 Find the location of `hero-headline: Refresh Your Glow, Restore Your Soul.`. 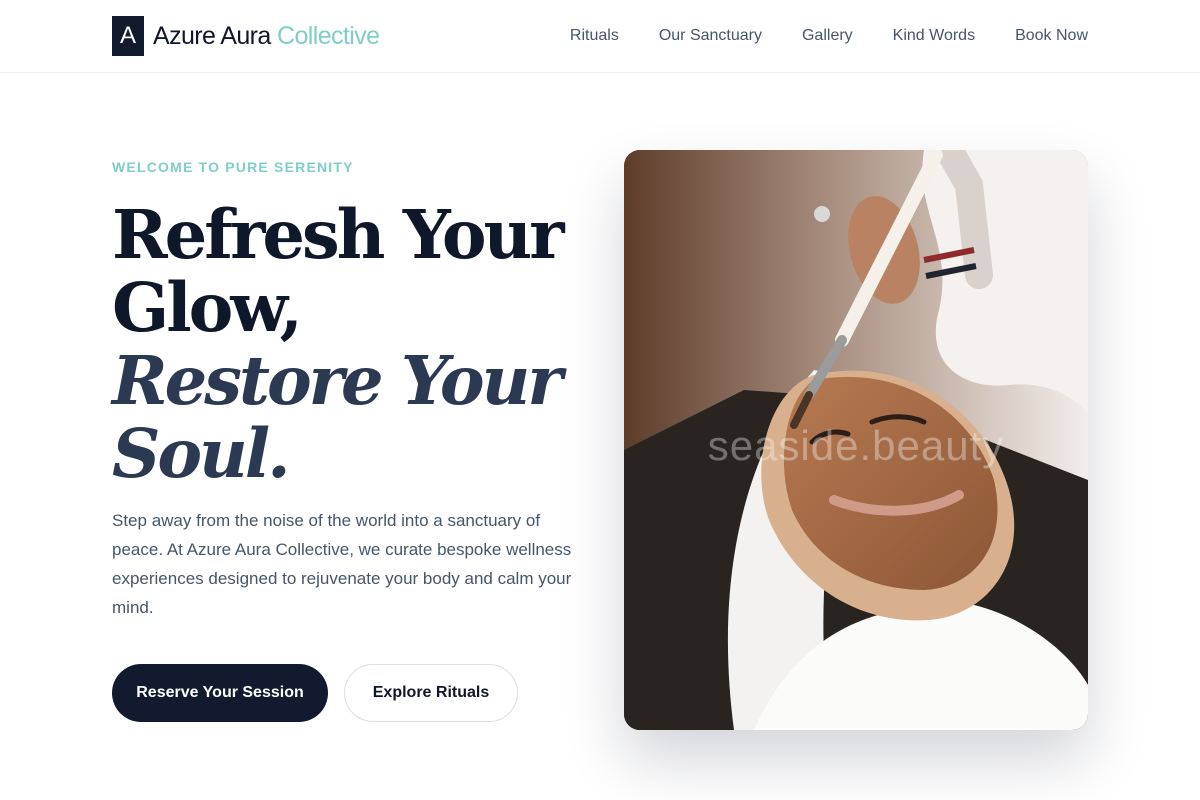

hero-headline: Refresh Your Glow, Restore Your Soul. is located at coordinates (347, 344).